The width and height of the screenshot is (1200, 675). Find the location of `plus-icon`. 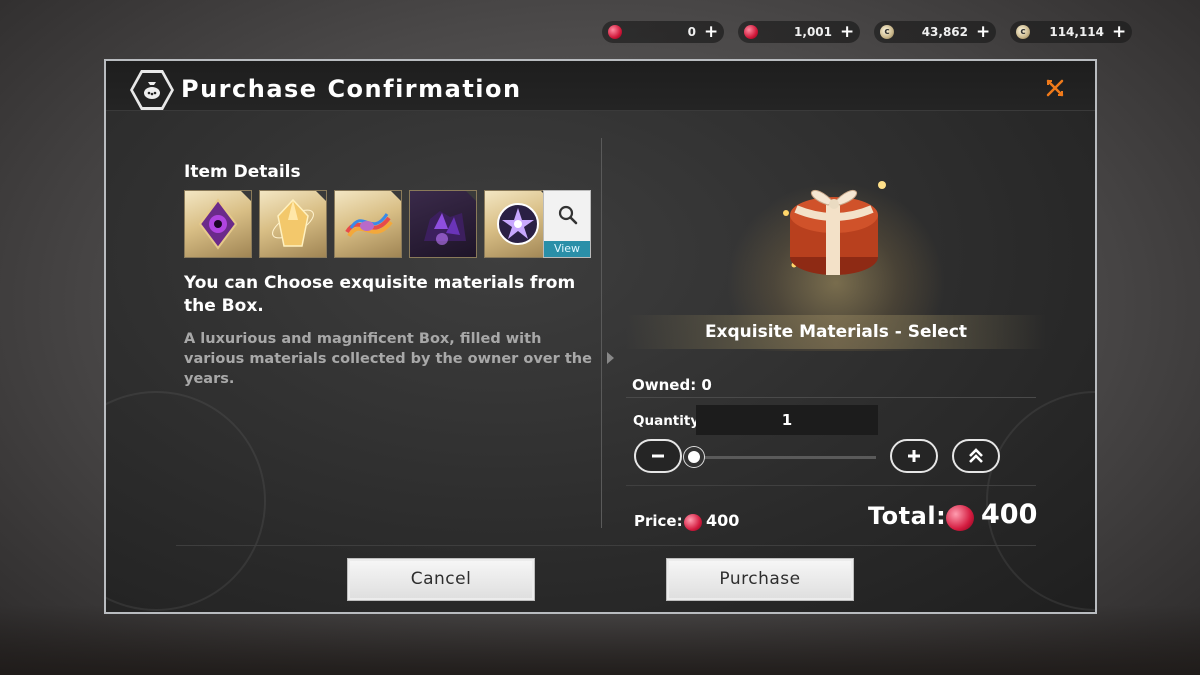

plus-icon is located at coordinates (914, 456).